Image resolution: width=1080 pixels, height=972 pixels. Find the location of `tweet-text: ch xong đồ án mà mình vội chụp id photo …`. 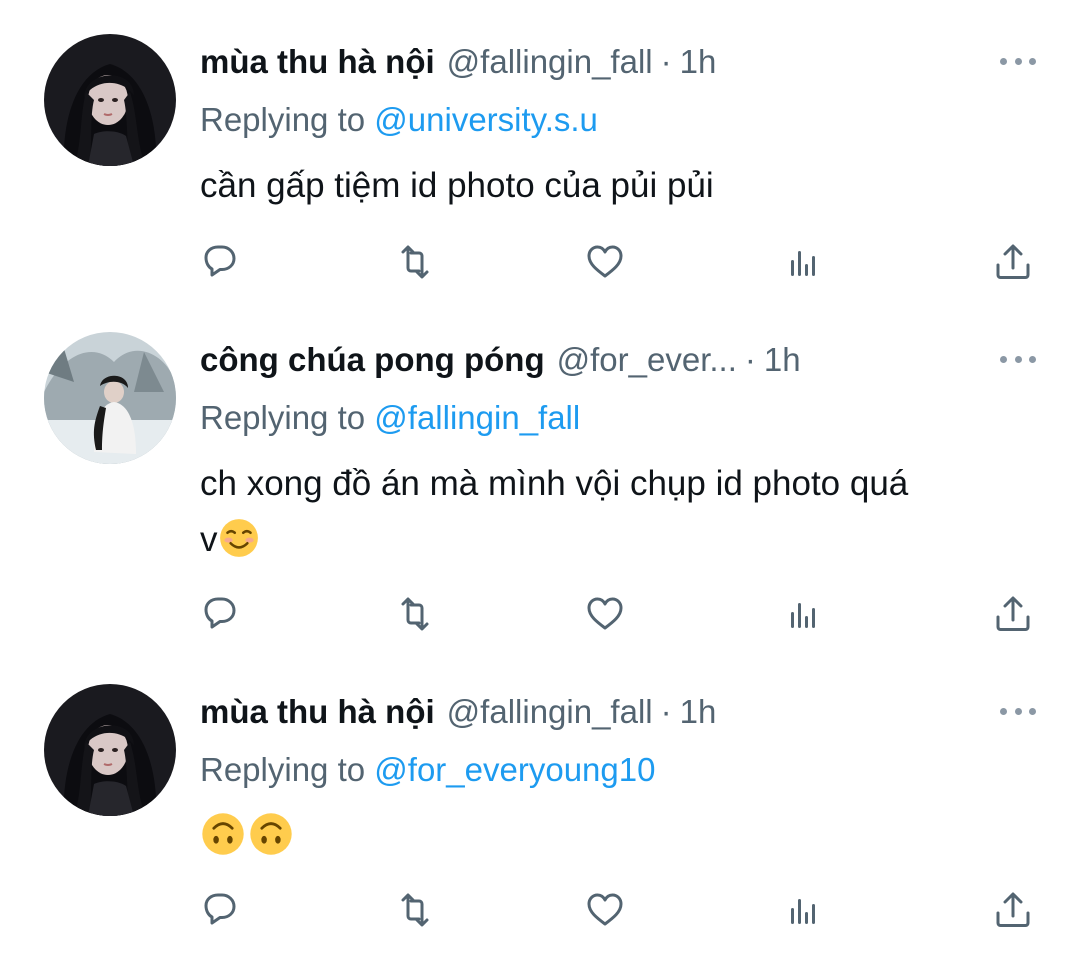

tweet-text: ch xong đồ án mà mình vội chụp id photo … is located at coordinates (620, 512).